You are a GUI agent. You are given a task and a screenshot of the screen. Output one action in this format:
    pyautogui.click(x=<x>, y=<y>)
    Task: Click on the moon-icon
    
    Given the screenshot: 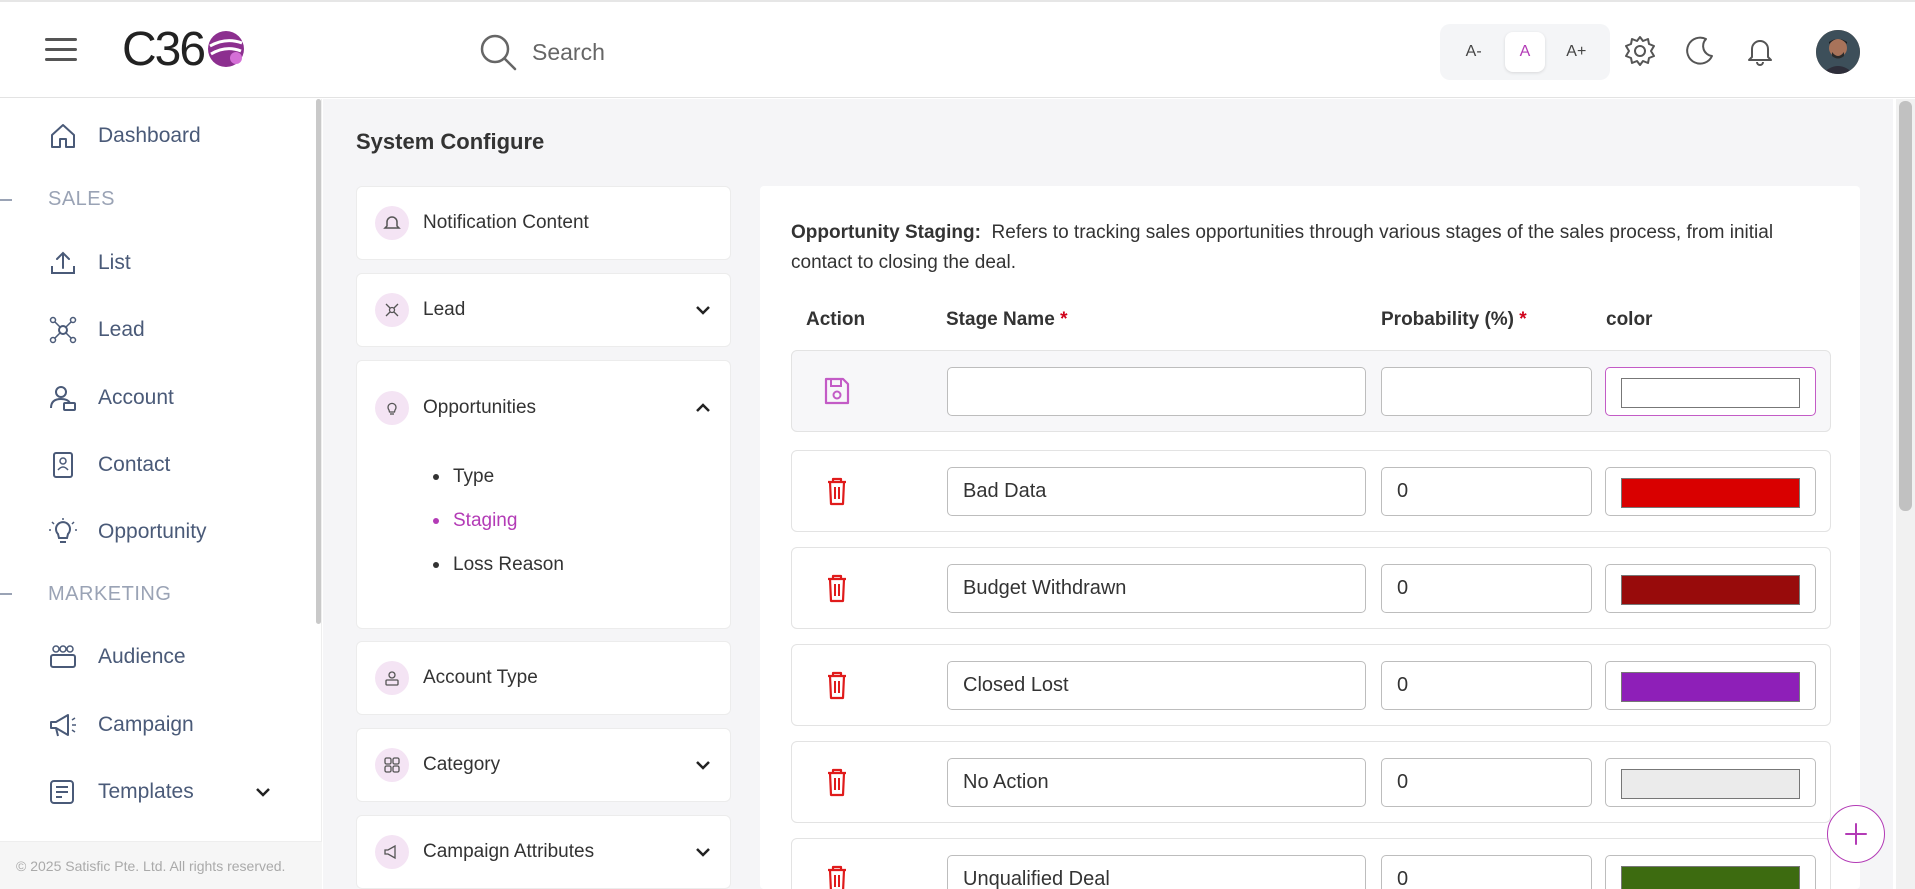 What is the action you would take?
    pyautogui.click(x=1700, y=51)
    